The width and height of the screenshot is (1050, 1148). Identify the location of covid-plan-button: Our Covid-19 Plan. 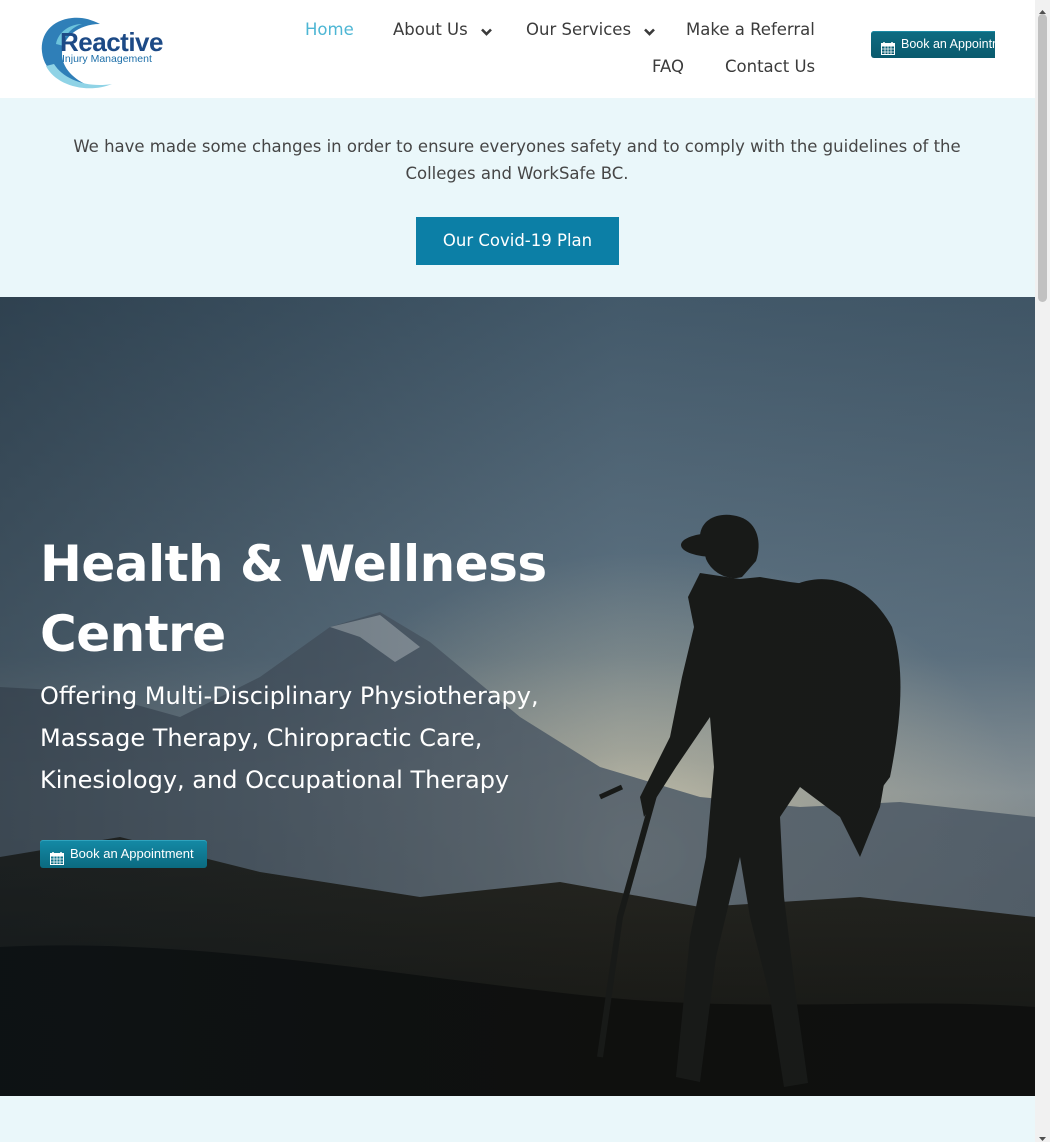
(517, 241).